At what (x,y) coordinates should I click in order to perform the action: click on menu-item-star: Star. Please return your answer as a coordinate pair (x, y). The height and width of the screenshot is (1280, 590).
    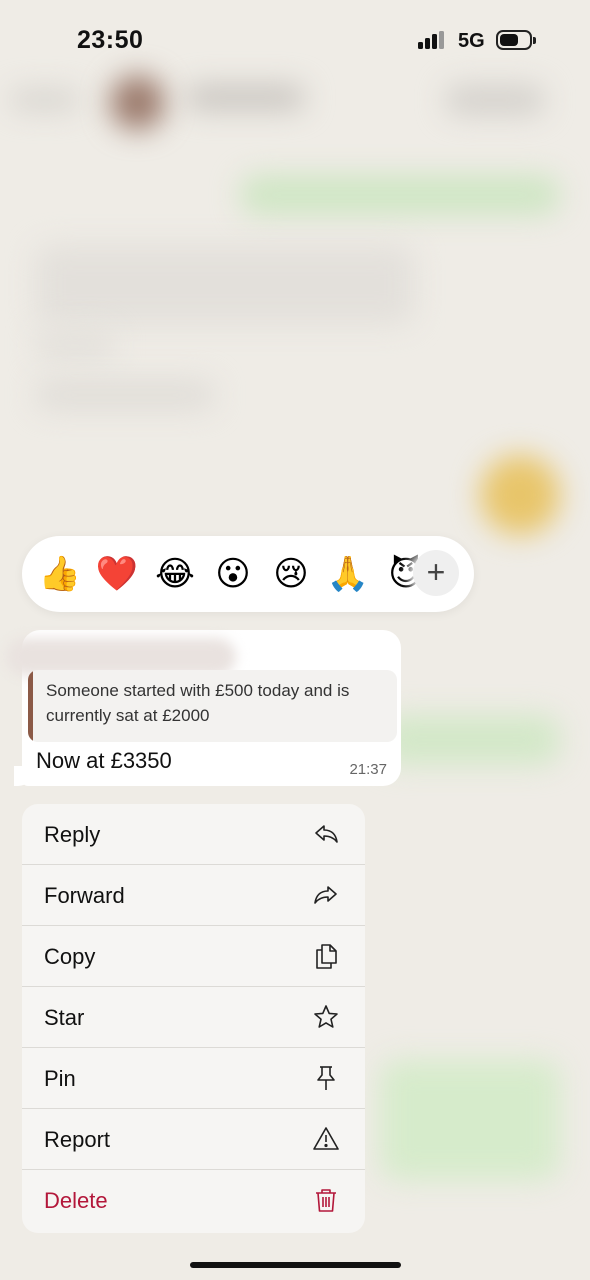
    Looking at the image, I should click on (193, 1017).